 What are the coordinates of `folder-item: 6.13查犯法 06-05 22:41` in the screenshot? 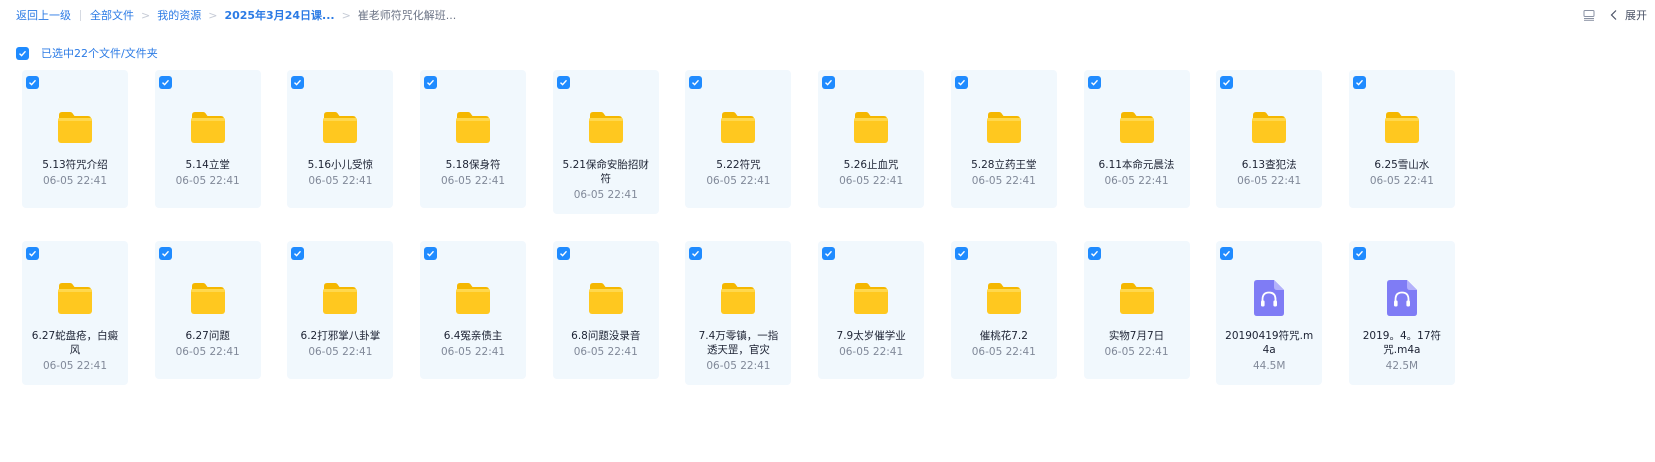 It's located at (1269, 139).